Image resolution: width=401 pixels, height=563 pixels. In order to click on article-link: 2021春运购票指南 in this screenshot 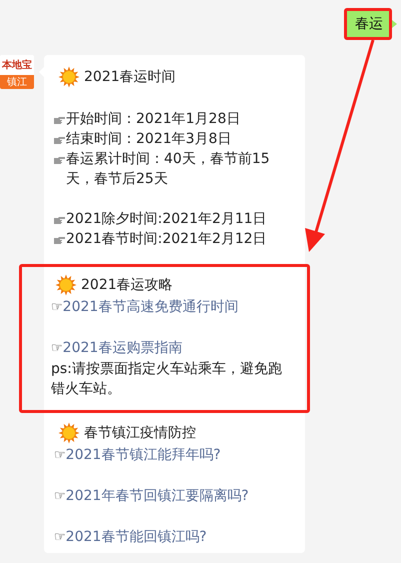, I will do `click(122, 348)`.